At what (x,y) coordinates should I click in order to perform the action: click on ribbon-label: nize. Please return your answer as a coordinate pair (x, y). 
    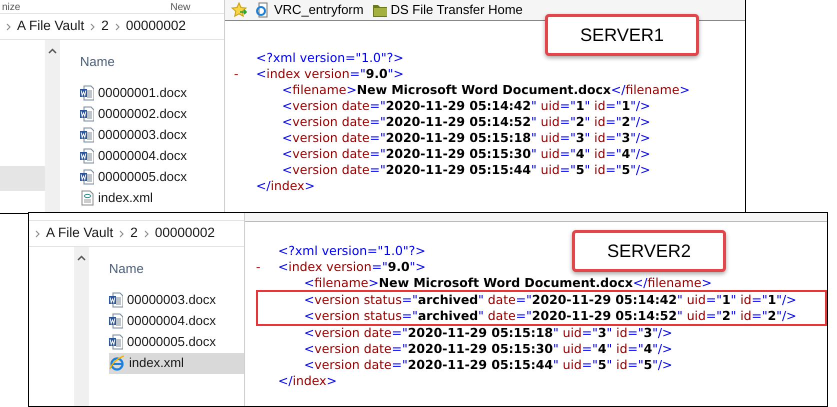
    Looking at the image, I should click on (11, 8).